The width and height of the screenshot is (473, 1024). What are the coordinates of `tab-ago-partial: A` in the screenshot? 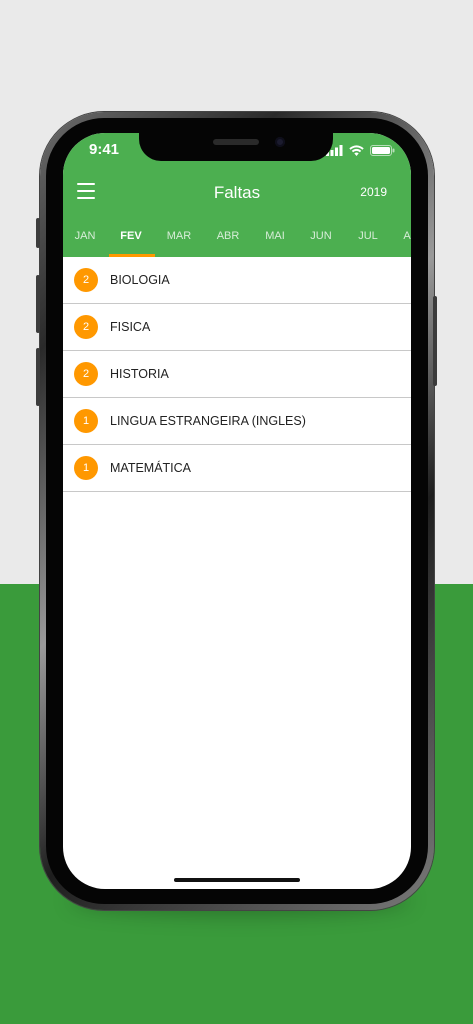 It's located at (398, 239).